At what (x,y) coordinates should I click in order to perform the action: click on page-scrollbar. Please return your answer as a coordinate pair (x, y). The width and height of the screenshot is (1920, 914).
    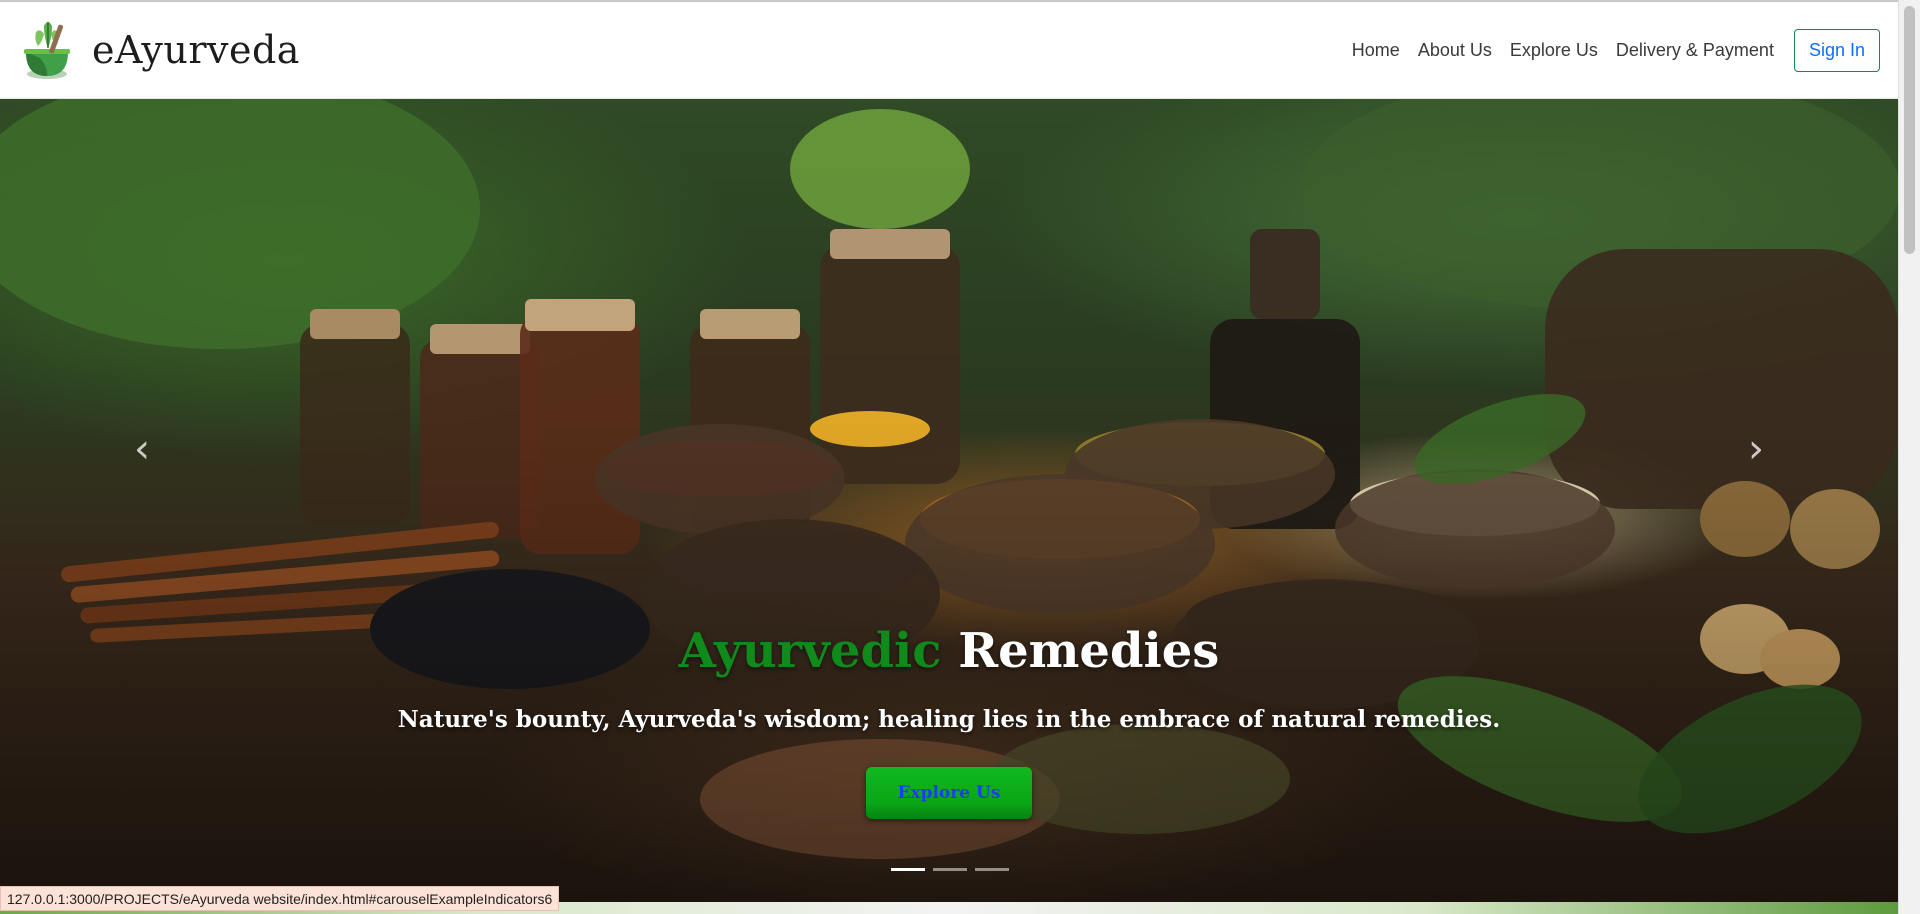
    Looking at the image, I should click on (1909, 457).